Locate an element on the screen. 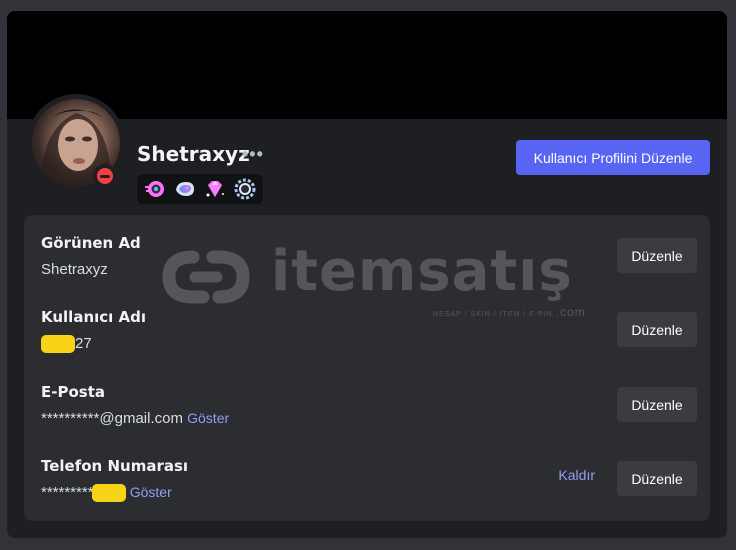 This screenshot has height=550, width=736. edit-username-button: Düzenle is located at coordinates (657, 329).